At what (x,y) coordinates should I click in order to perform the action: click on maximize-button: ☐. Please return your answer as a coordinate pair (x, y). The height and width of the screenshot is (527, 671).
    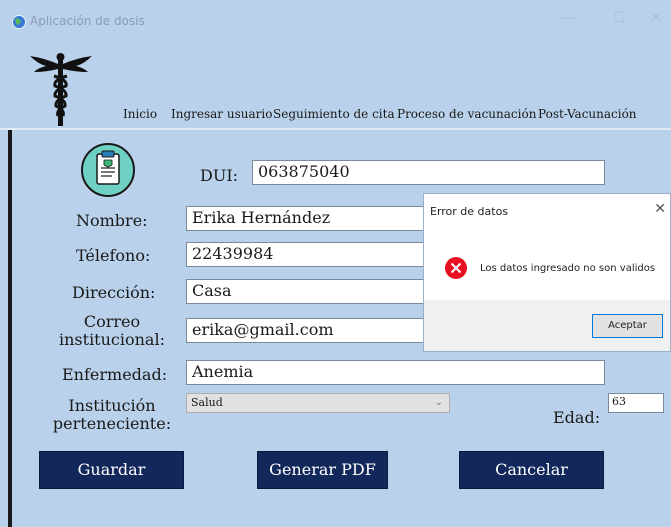
    Looking at the image, I should click on (619, 18).